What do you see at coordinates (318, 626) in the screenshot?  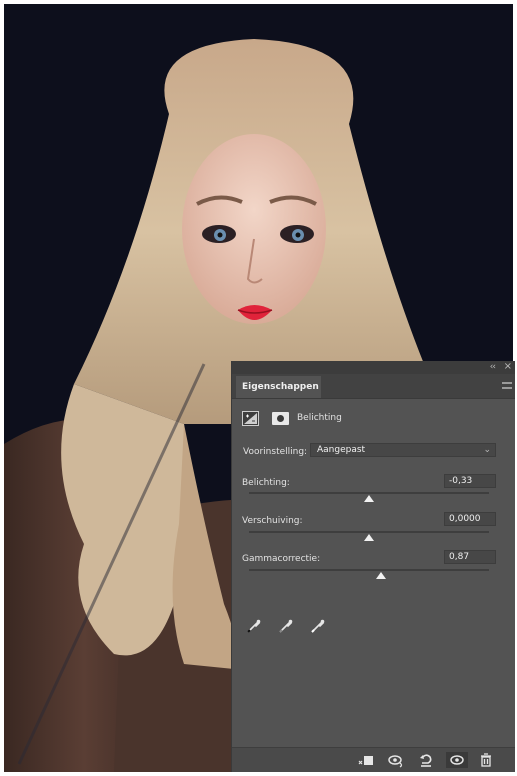 I see `eyedropper-white-icon` at bounding box center [318, 626].